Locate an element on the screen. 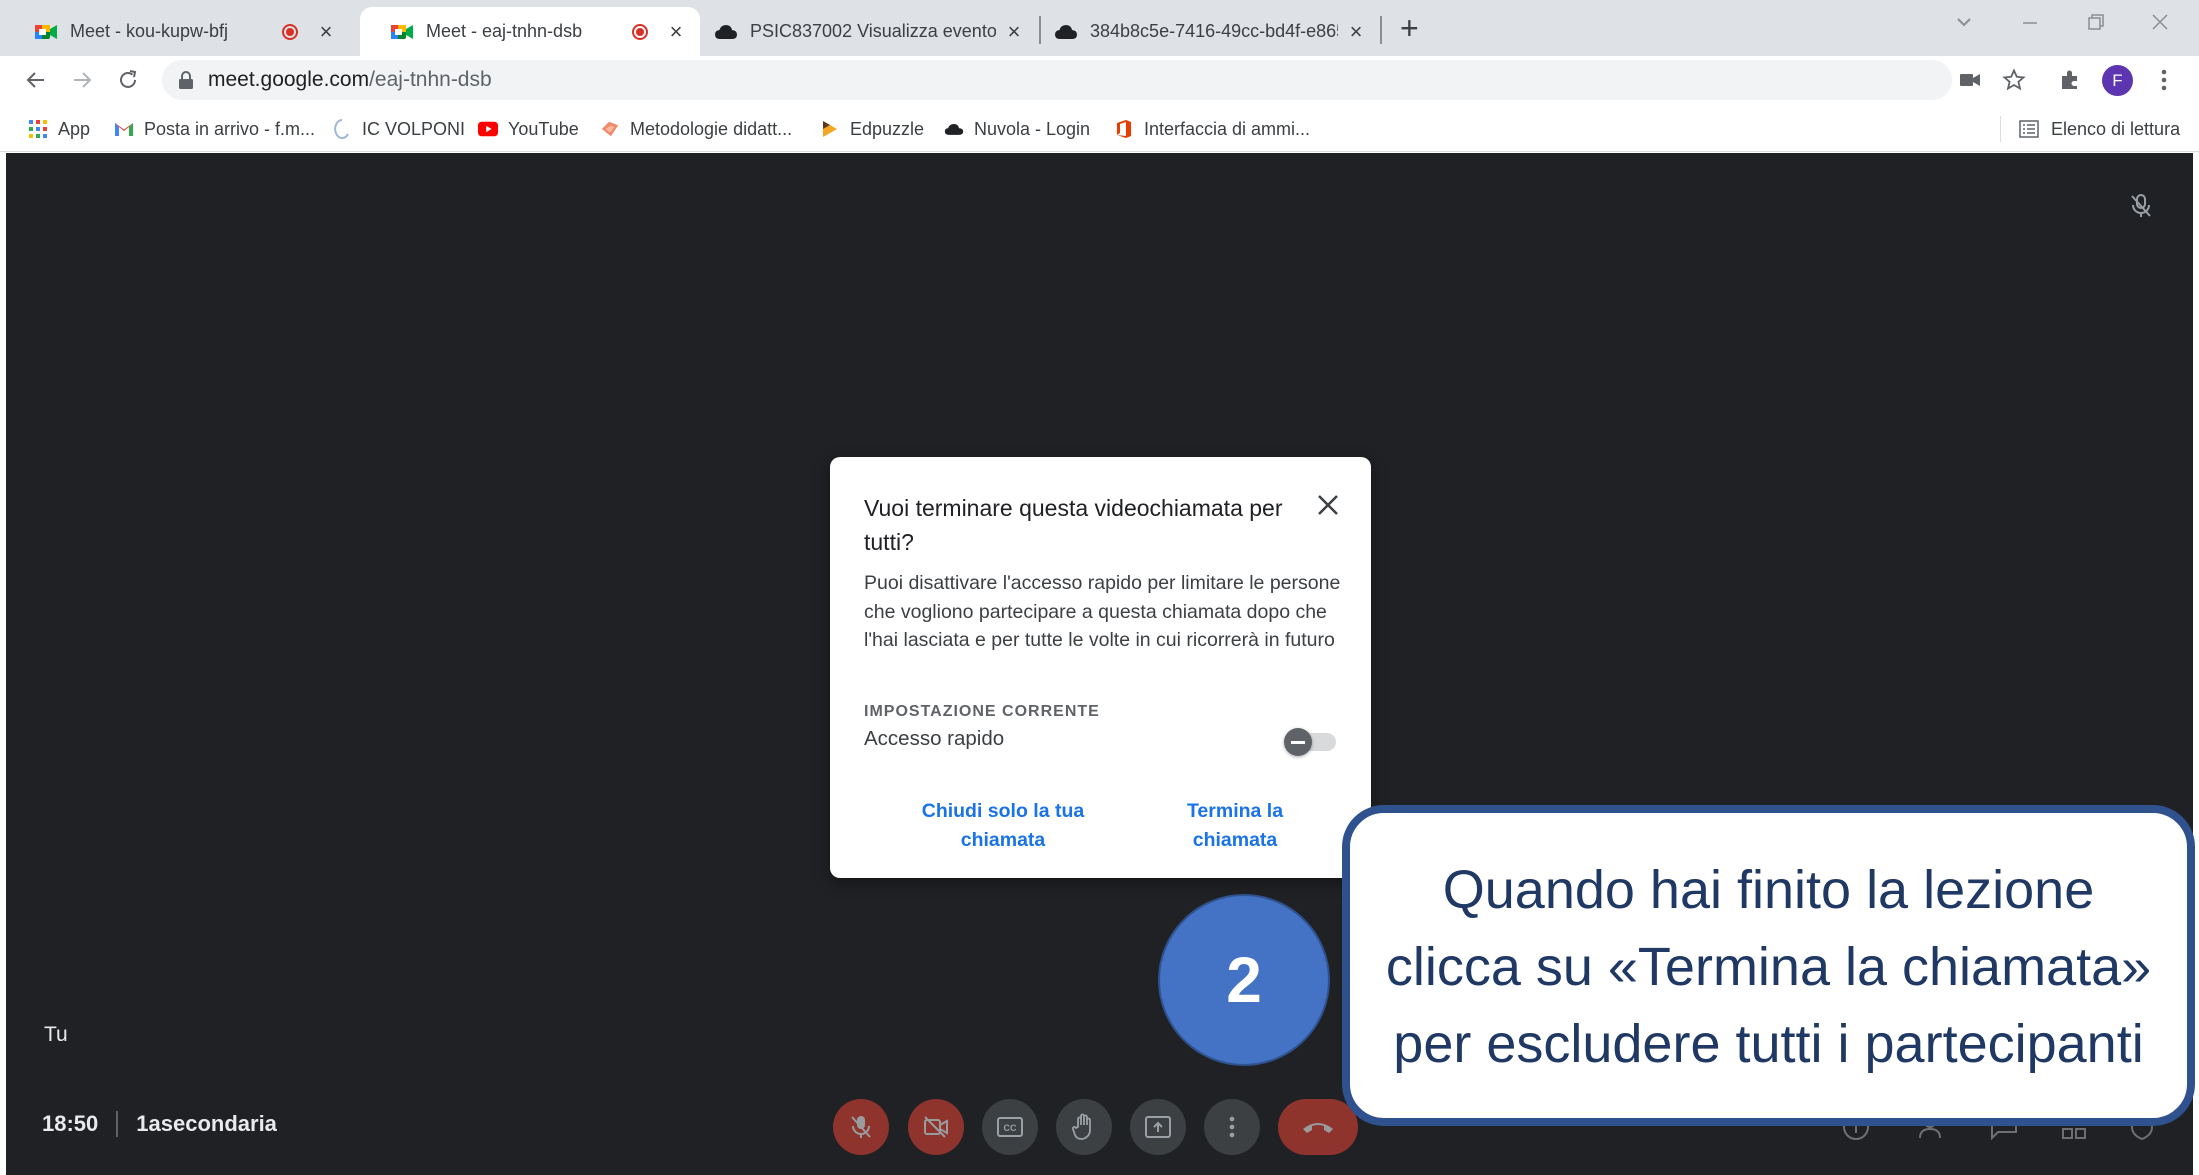  bookmark-edpuzzle: Edpuzzle is located at coordinates (872, 129).